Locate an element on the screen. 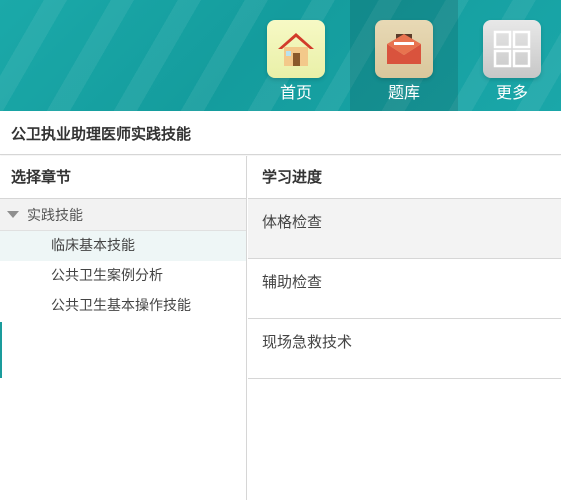 The width and height of the screenshot is (561, 500). chapter-item-clinical-skills: 临床基本技能 is located at coordinates (123, 246).